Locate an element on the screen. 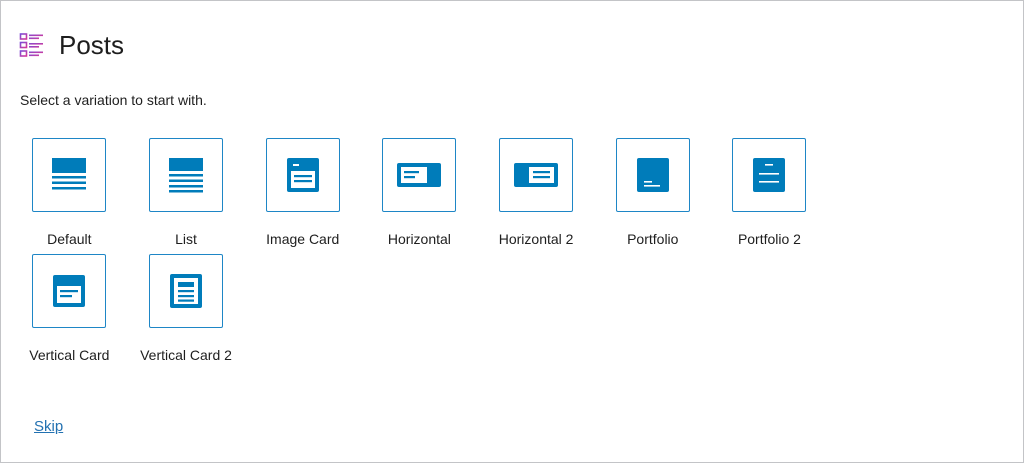 The image size is (1024, 463). list-layout-icon is located at coordinates (186, 175).